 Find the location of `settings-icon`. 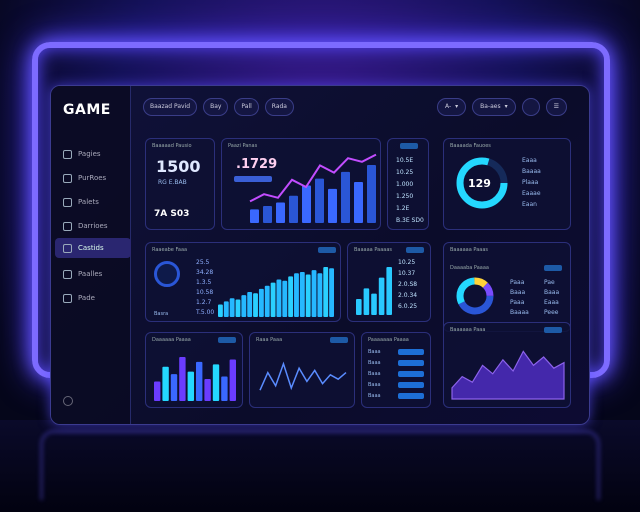

settings-icon is located at coordinates (68, 401).